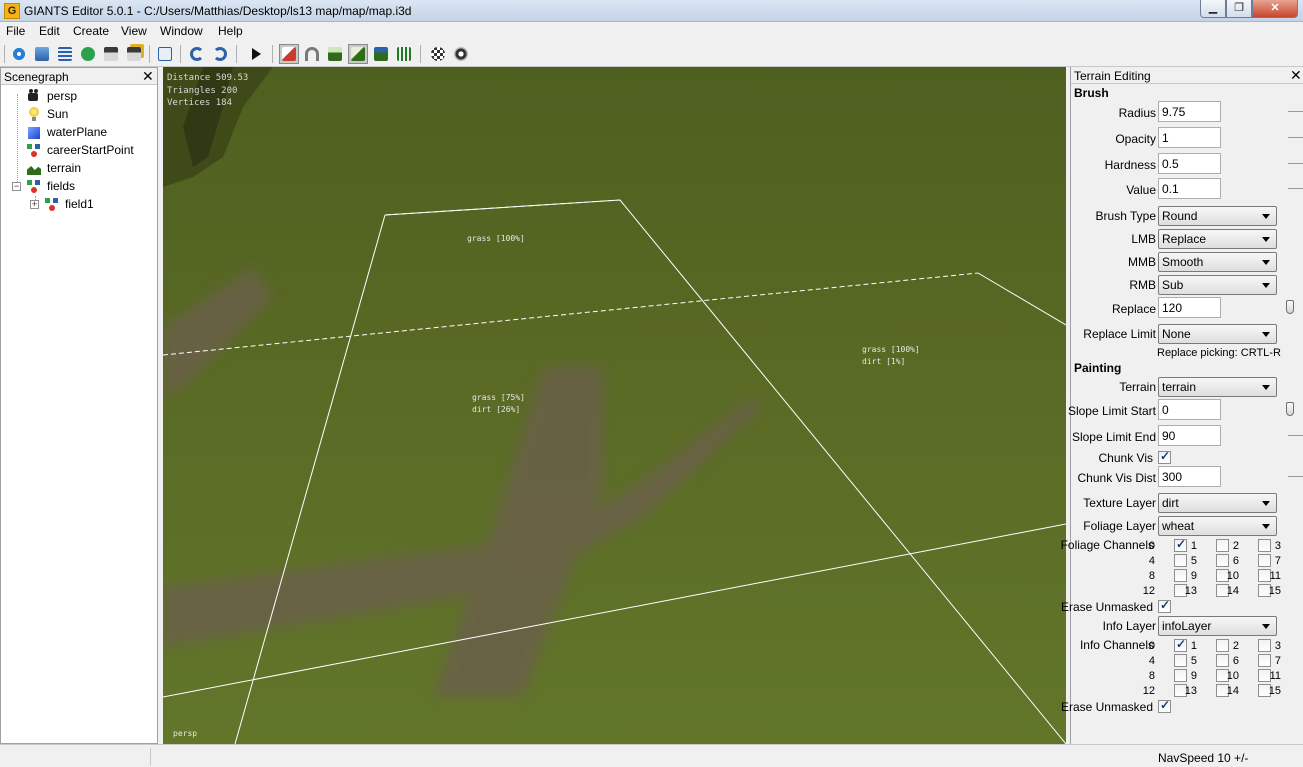 The width and height of the screenshot is (1303, 767). I want to click on slope-limit-start-input: 0, so click(1189, 409).